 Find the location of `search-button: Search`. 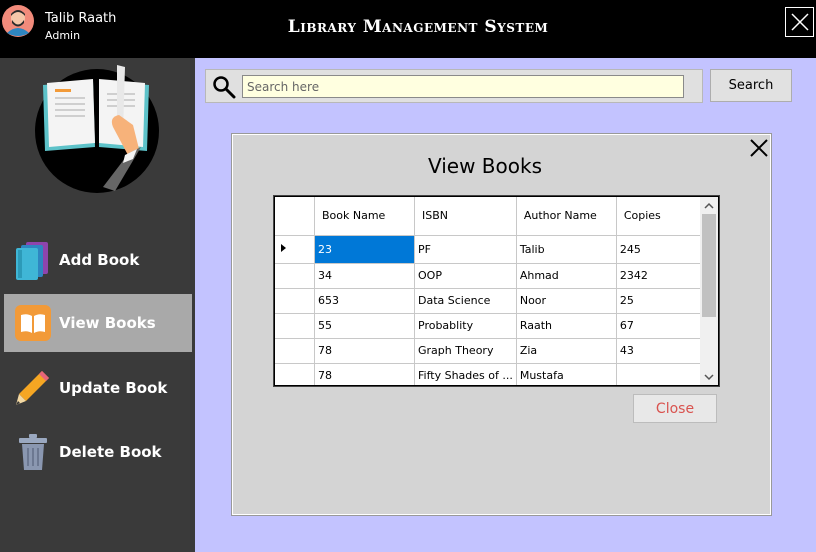

search-button: Search is located at coordinates (751, 85).